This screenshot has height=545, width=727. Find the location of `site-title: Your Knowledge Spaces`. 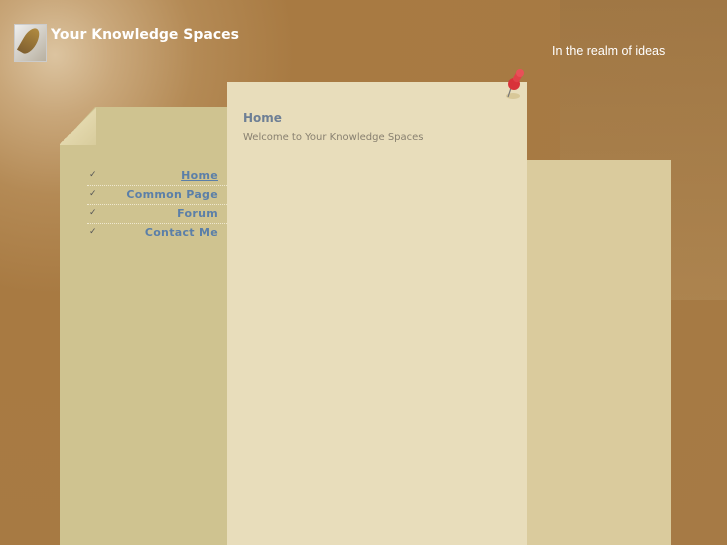

site-title: Your Knowledge Spaces is located at coordinates (145, 35).